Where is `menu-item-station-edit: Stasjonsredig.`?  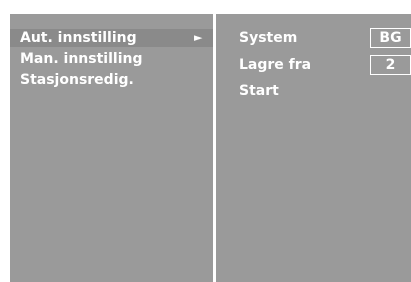
menu-item-station-edit: Stasjonsredig. is located at coordinates (111, 80).